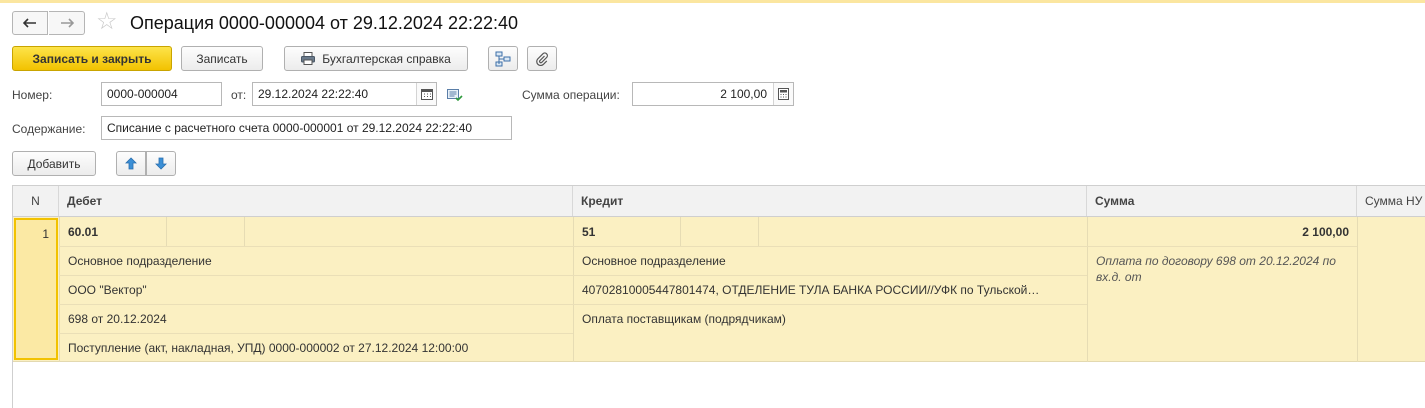 The image size is (1425, 408). What do you see at coordinates (32, 95) in the screenshot?
I see `number-label: Номер:` at bounding box center [32, 95].